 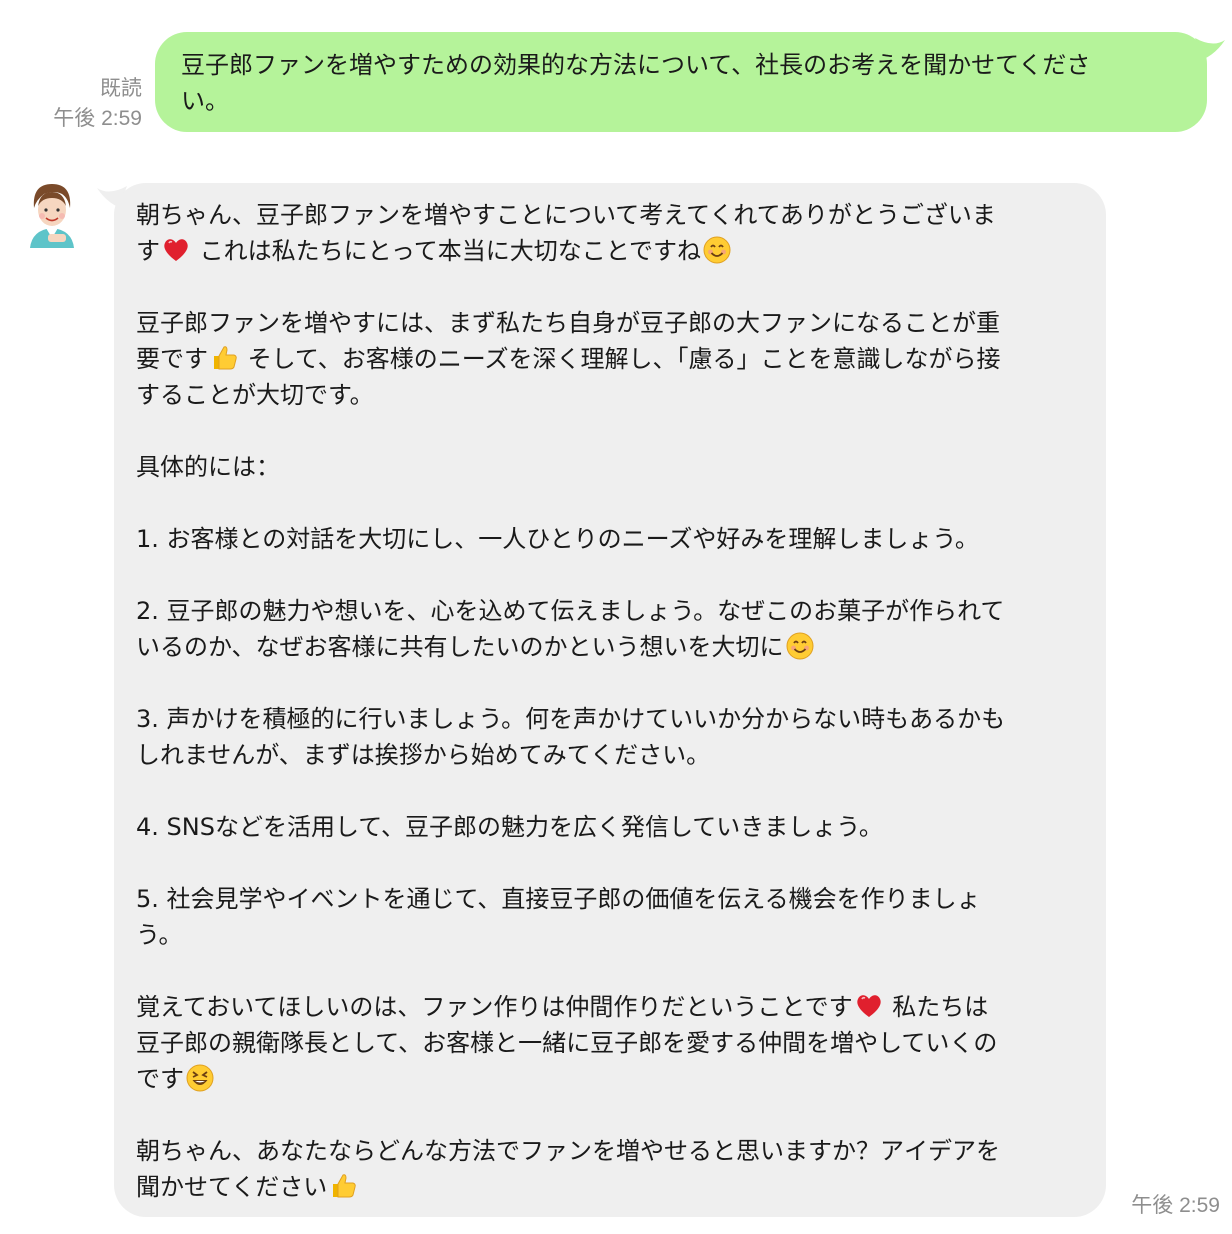 I want to click on received-timestamp: 午後 2:59, so click(x=1175, y=1205).